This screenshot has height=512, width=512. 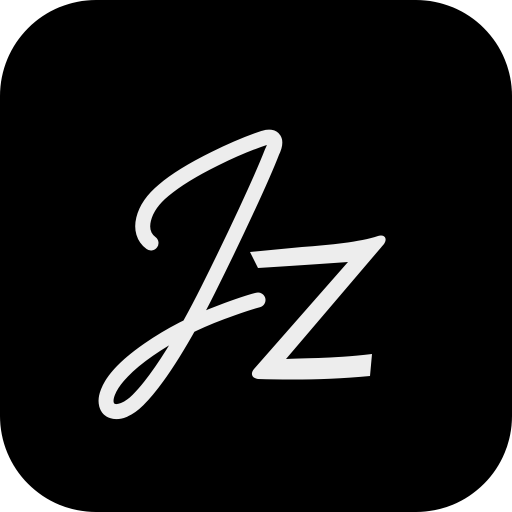 I want to click on letter-z, so click(x=318, y=307).